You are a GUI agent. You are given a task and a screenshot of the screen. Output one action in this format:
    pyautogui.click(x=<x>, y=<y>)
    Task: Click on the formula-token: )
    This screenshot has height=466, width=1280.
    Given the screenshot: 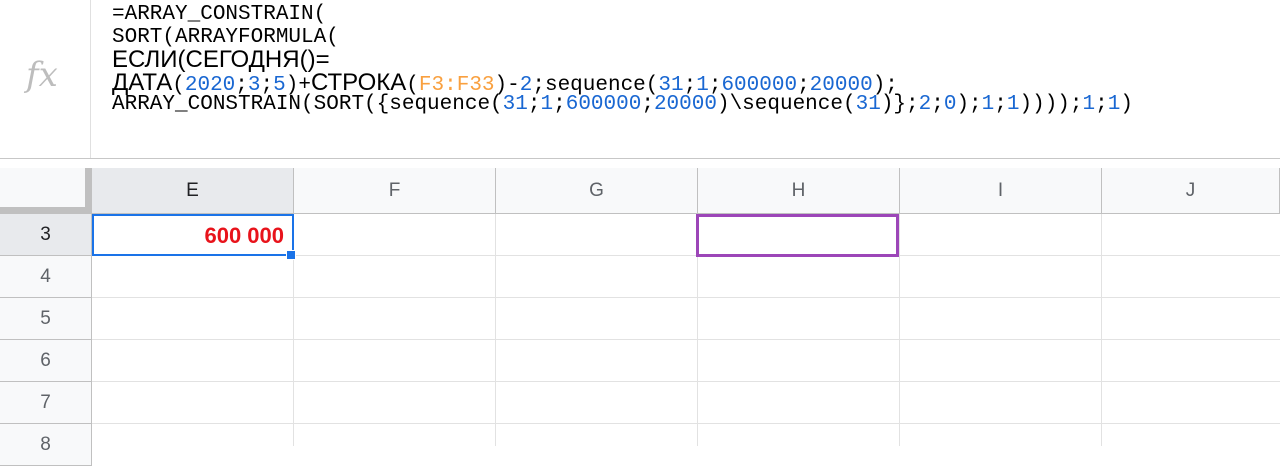 What is the action you would take?
    pyautogui.click(x=1126, y=104)
    